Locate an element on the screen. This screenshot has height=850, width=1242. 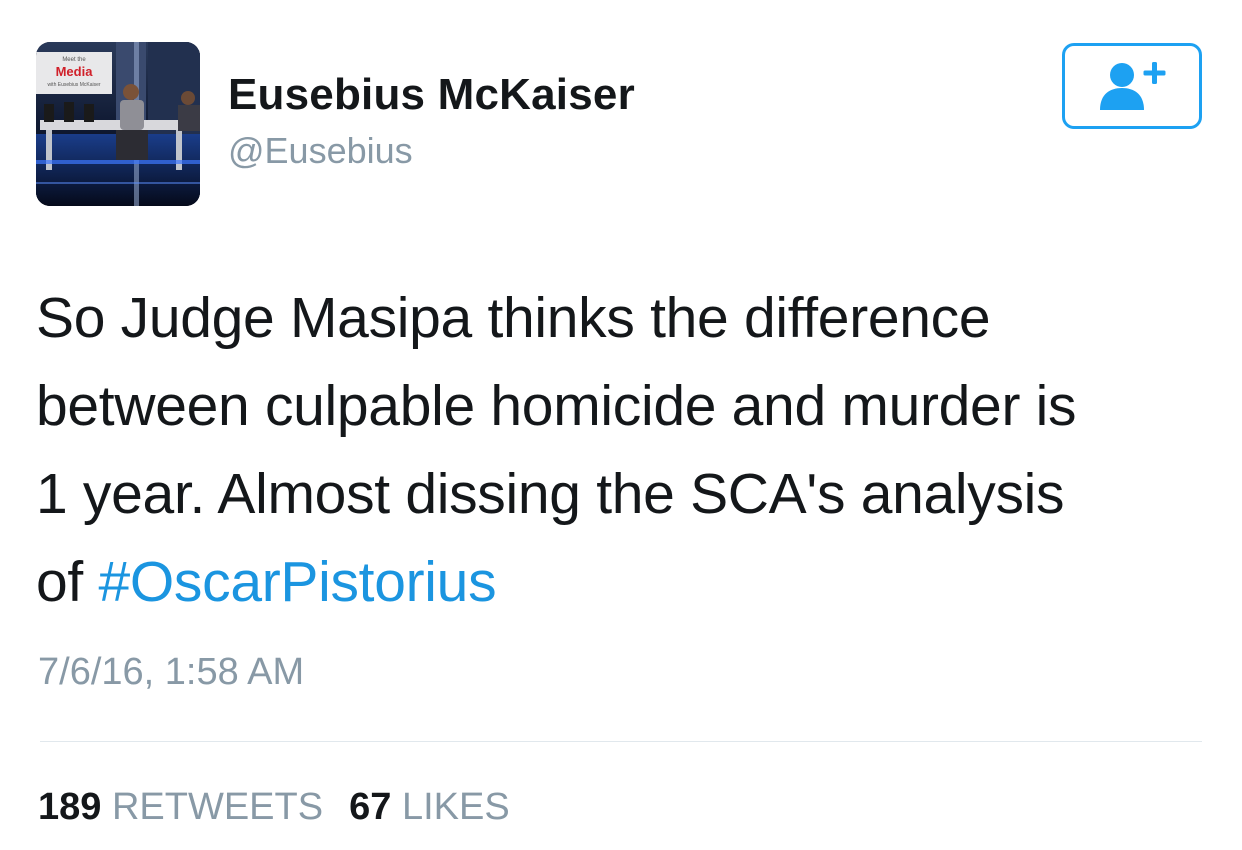
avatar-image: Meet the Media with Eusebius McKaiser is located at coordinates (118, 124).